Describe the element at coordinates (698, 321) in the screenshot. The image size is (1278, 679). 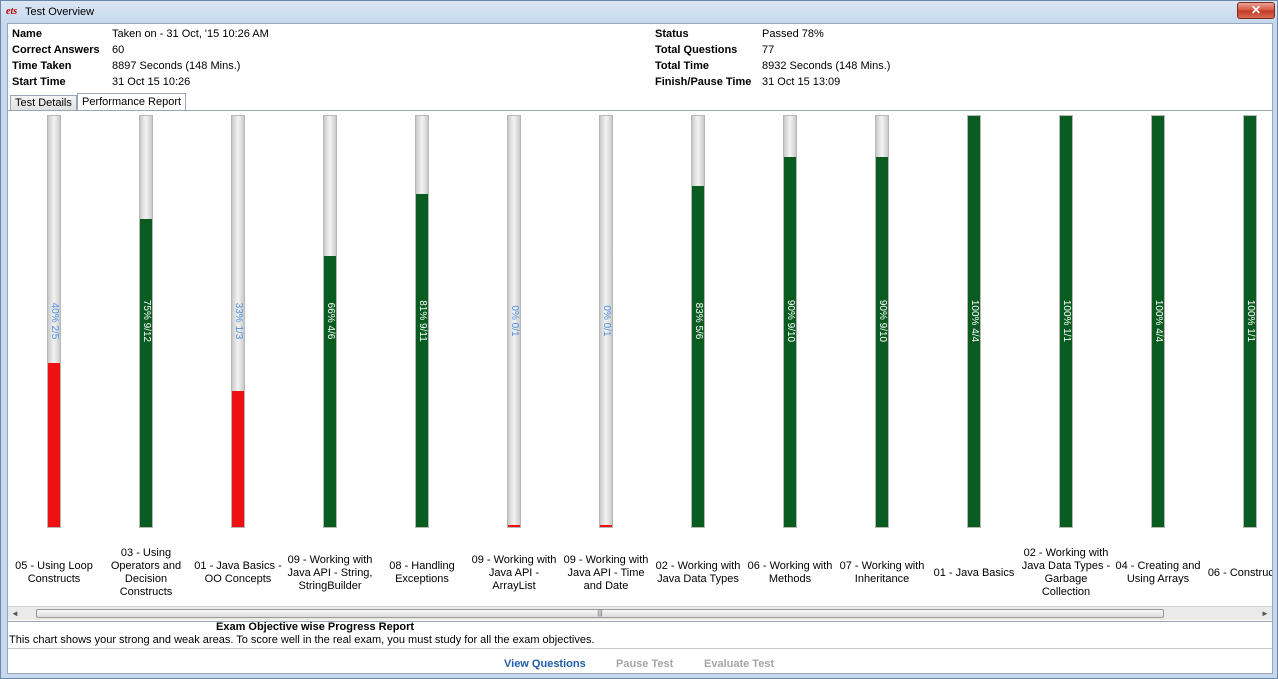
I see `bar-value-text: 83% 5/6` at that location.